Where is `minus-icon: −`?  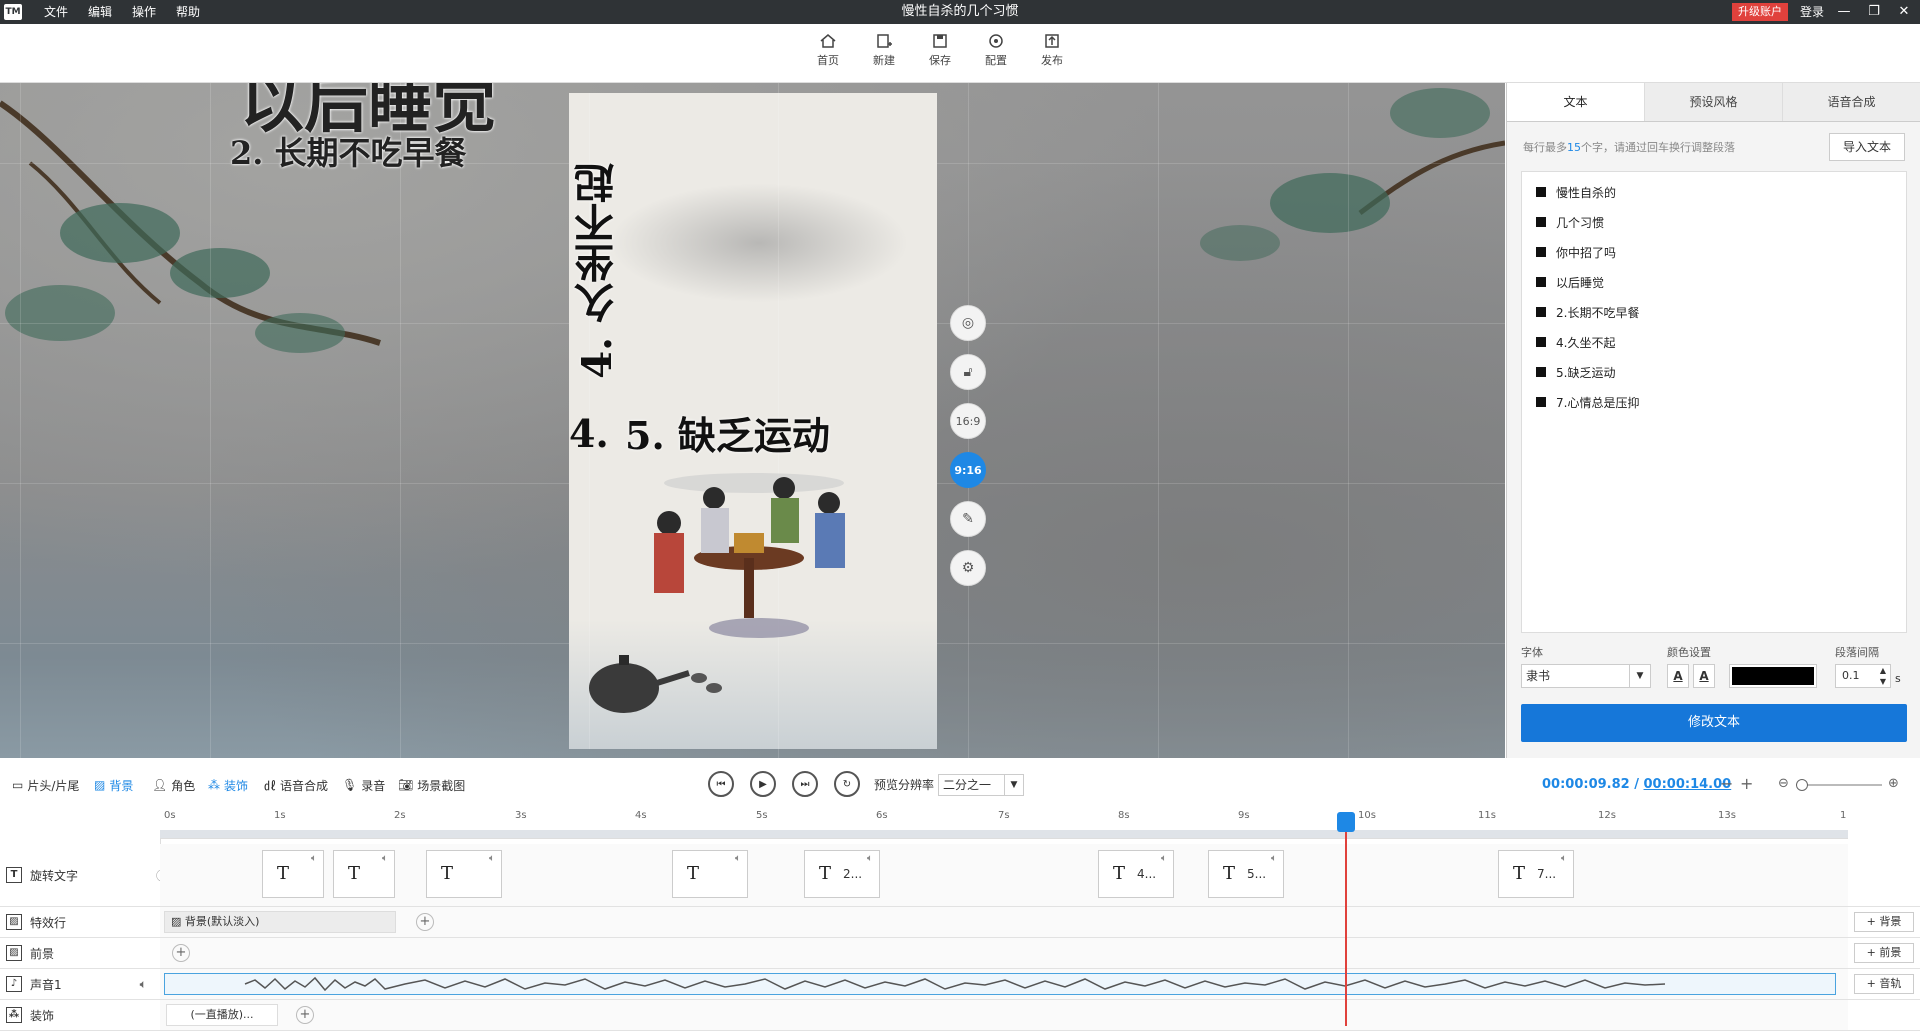 minus-icon: − is located at coordinates (1726, 783).